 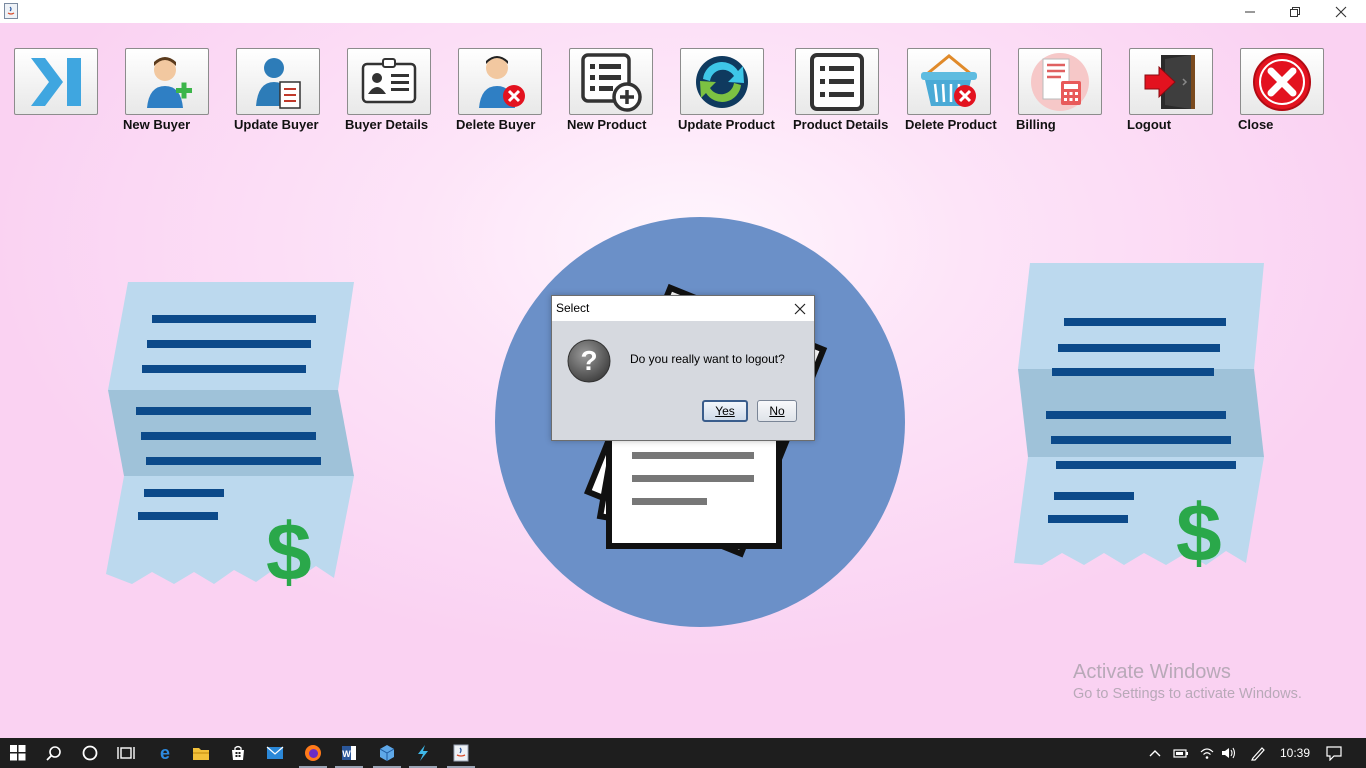 What do you see at coordinates (683, 753) in the screenshot?
I see `windows-taskbar: e W 10:39` at bounding box center [683, 753].